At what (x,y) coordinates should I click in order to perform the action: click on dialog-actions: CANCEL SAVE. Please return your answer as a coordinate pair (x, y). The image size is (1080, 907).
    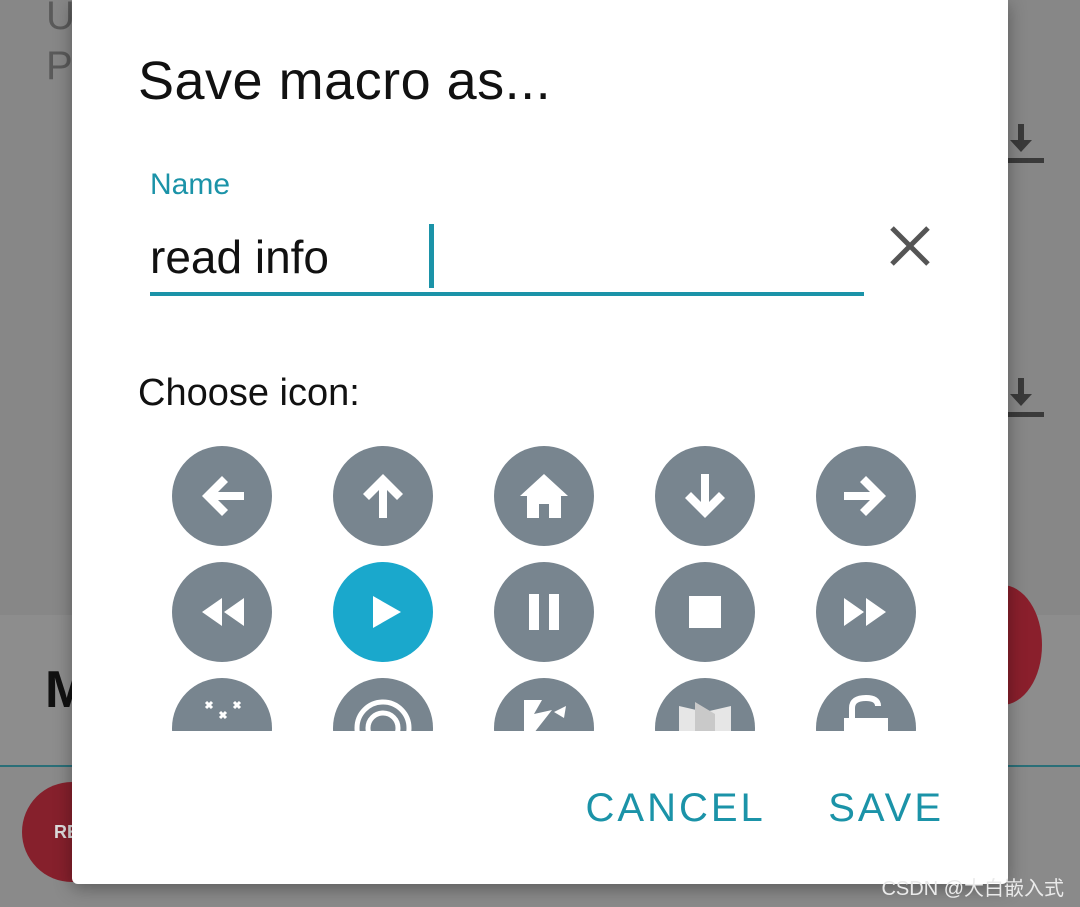
    Looking at the image, I should click on (736, 808).